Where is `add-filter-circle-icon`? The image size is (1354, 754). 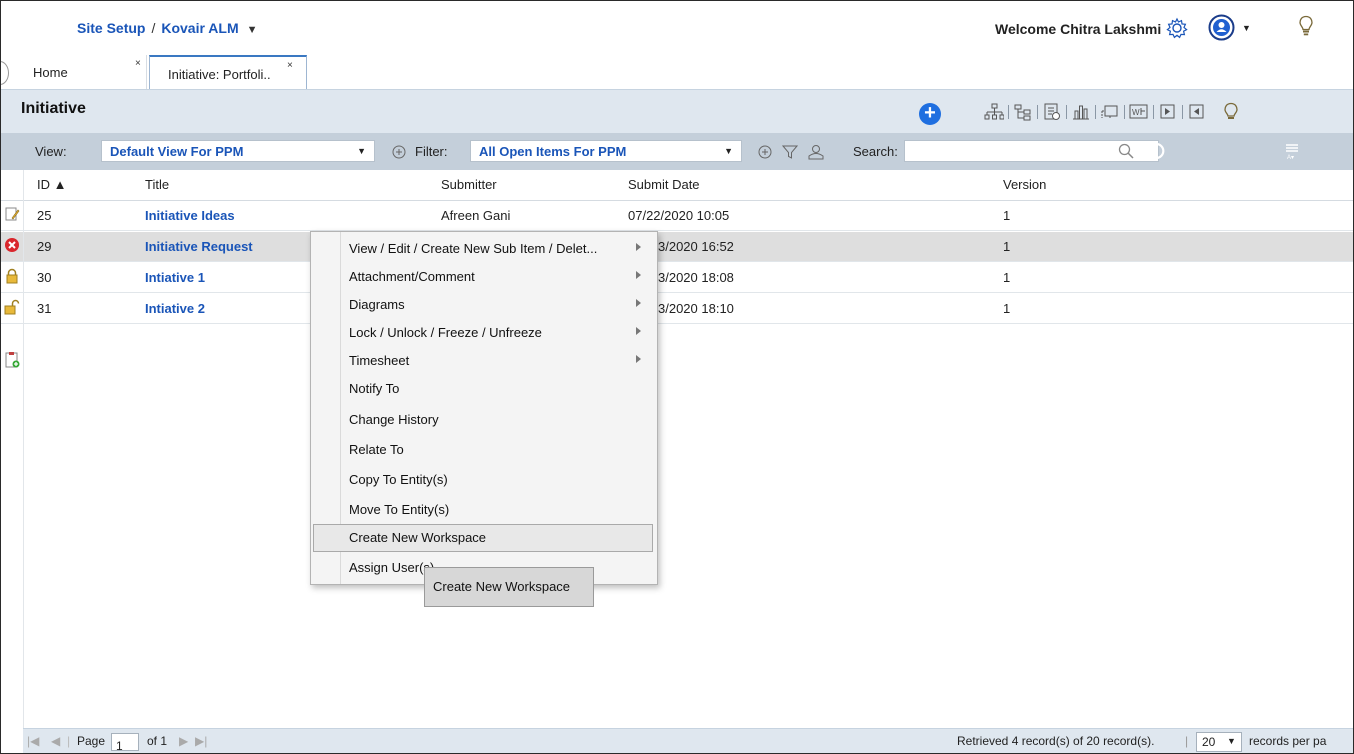
add-filter-circle-icon is located at coordinates (399, 152).